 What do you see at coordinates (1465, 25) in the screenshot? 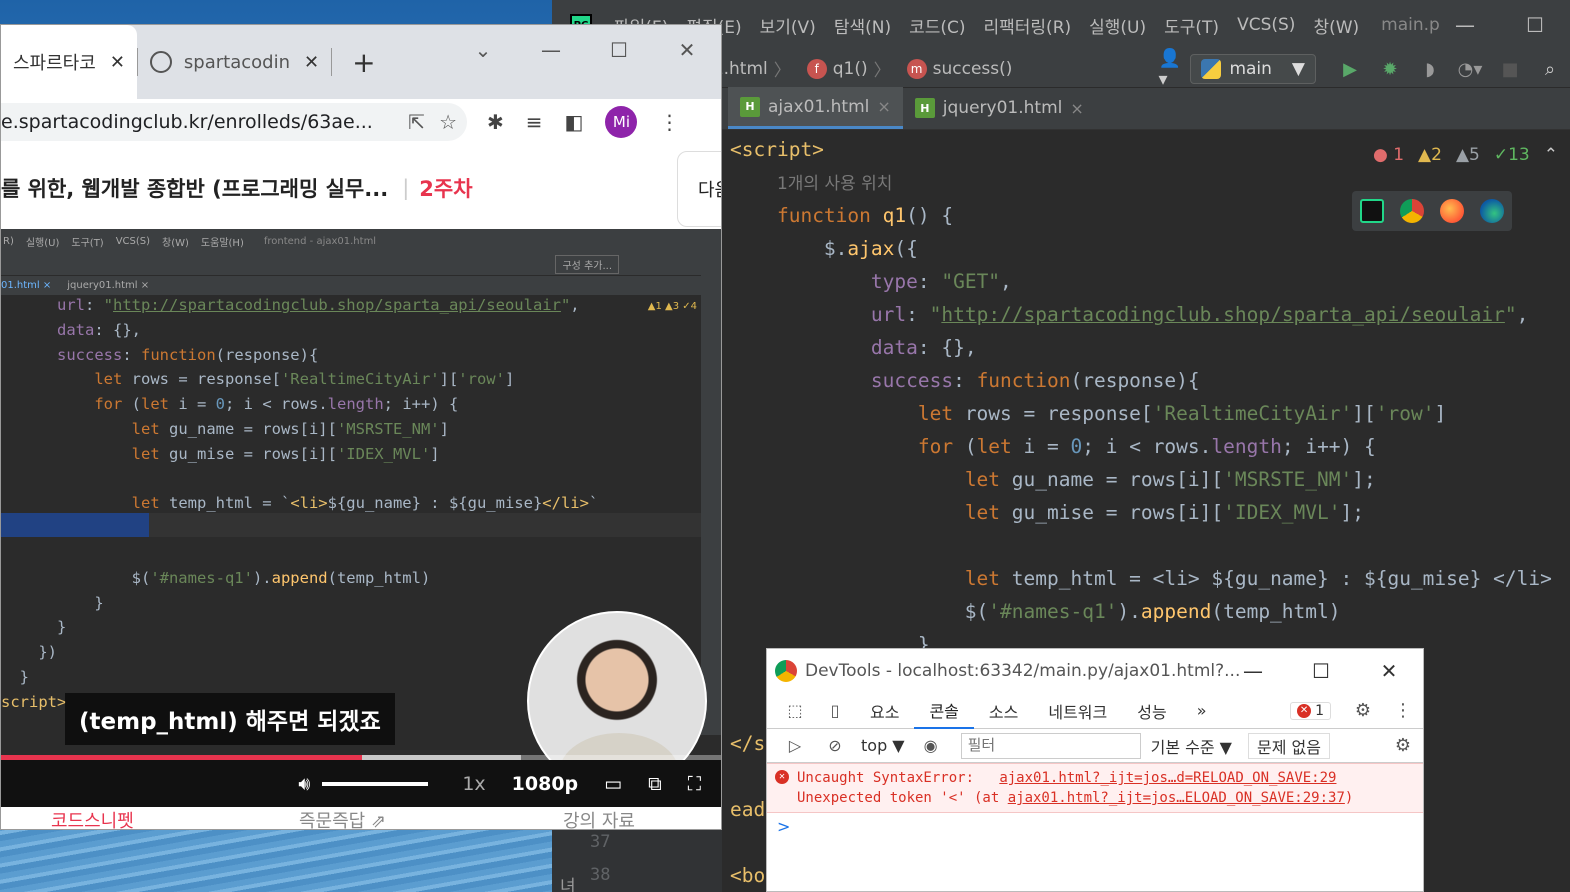
I see `ide-minimize-button: —` at bounding box center [1465, 25].